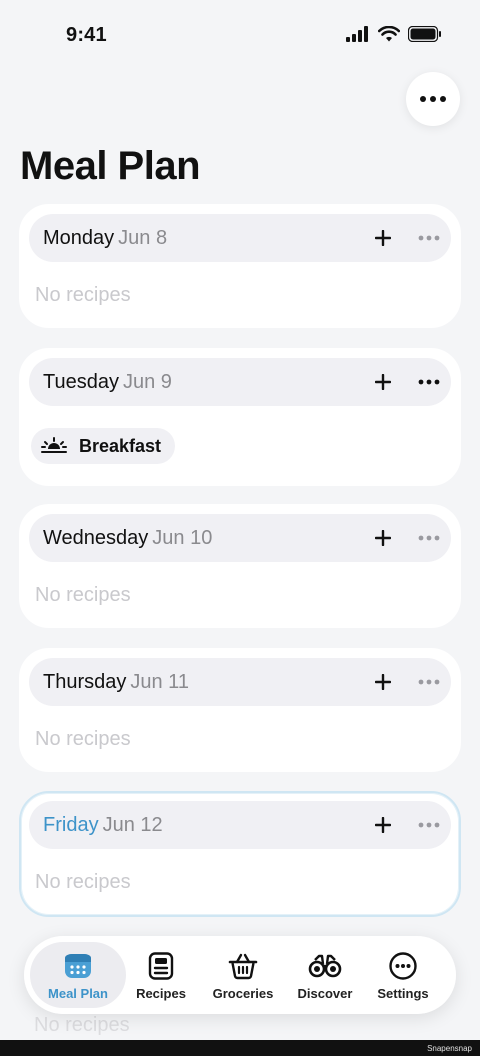  Describe the element at coordinates (240, 417) in the screenshot. I see `day-card-tuesday: Tuesday Jun 9 Breakfast` at that location.